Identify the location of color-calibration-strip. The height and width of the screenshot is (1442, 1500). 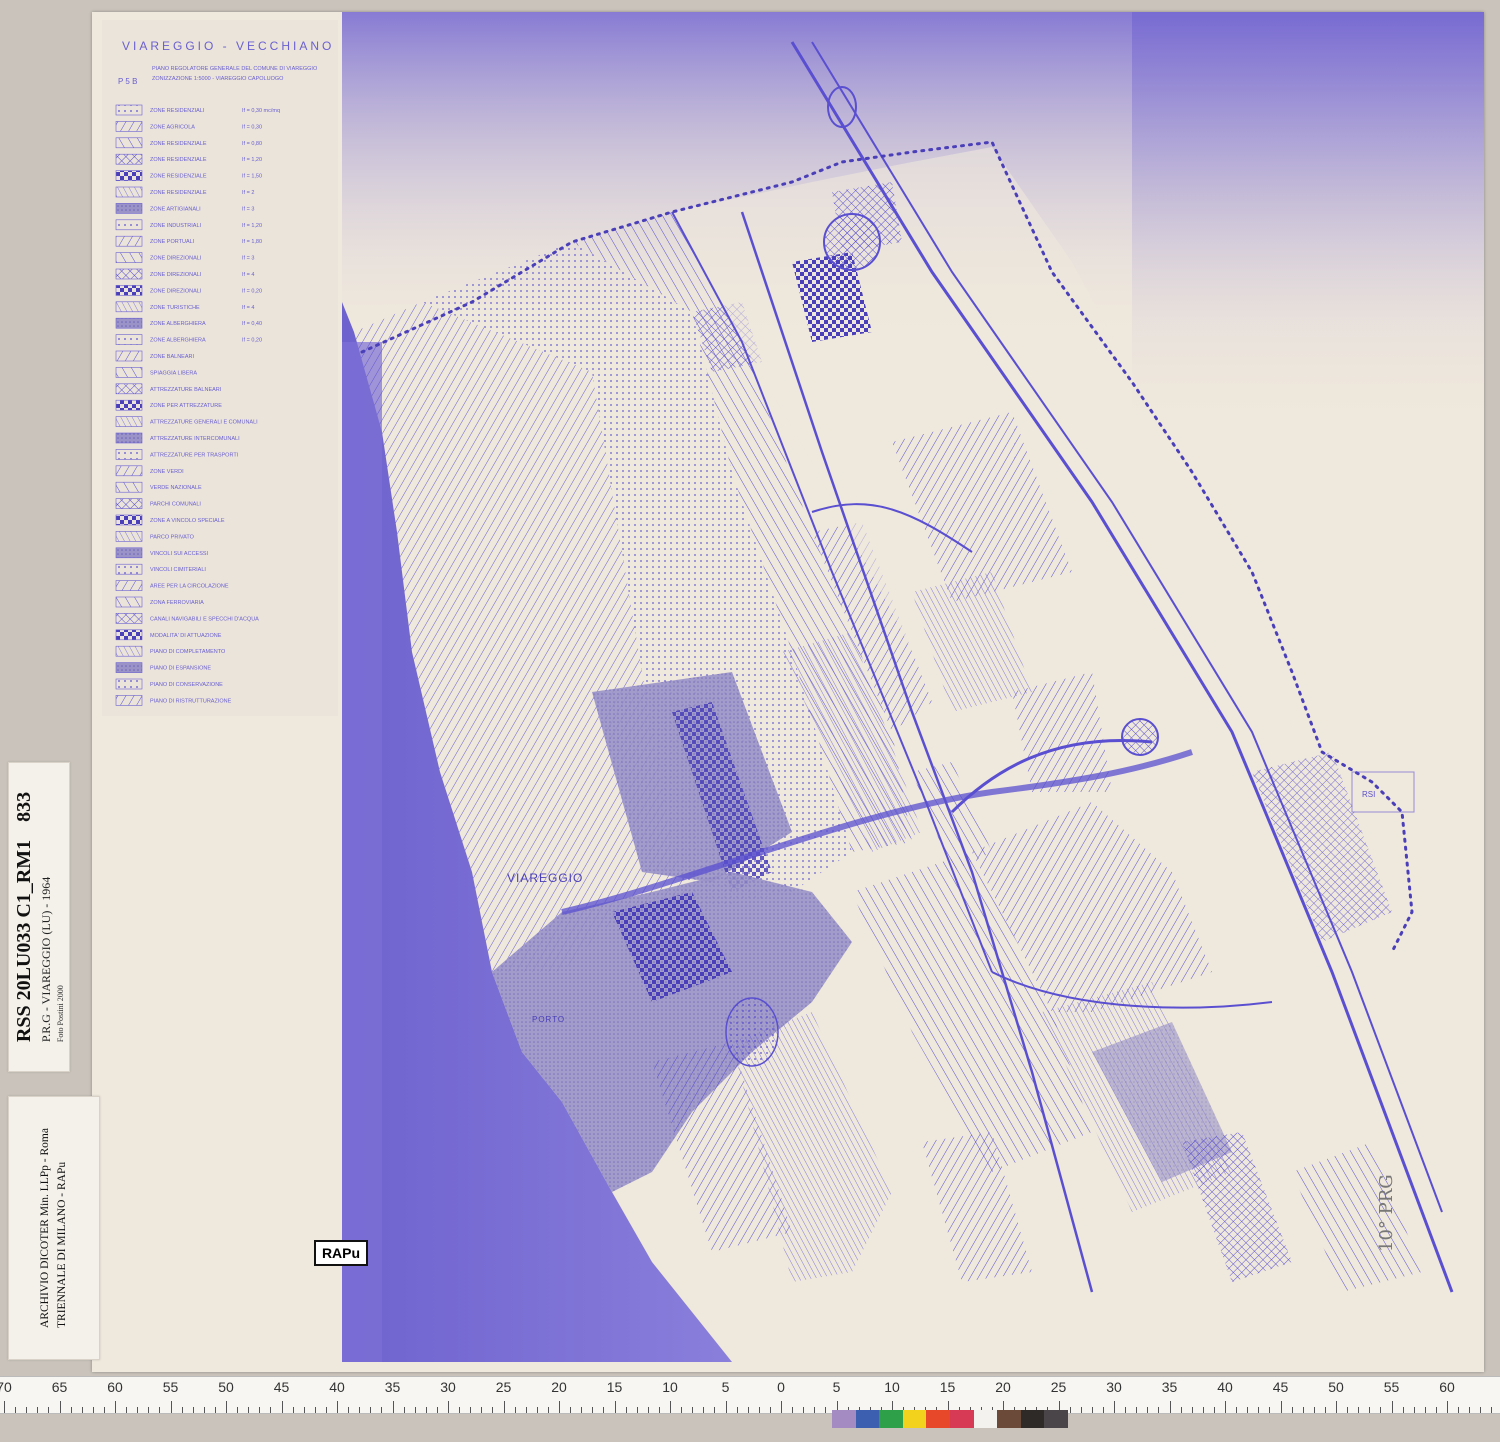
(950, 1419).